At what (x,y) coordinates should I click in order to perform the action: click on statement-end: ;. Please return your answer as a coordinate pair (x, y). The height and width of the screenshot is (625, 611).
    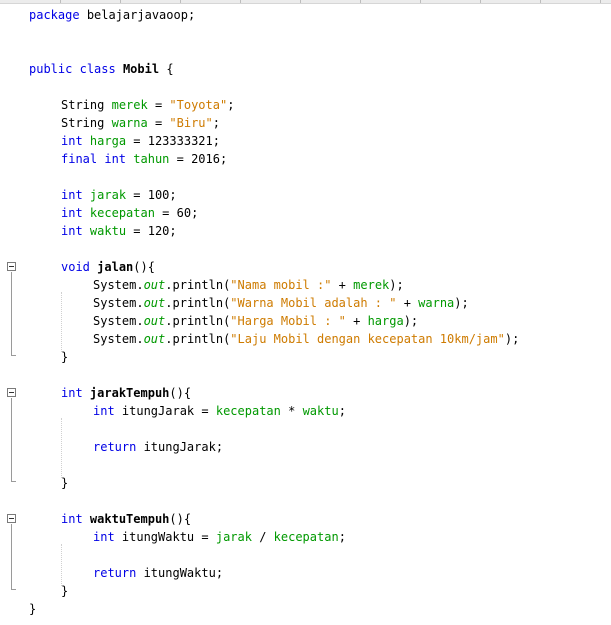
    Looking at the image, I should click on (342, 411).